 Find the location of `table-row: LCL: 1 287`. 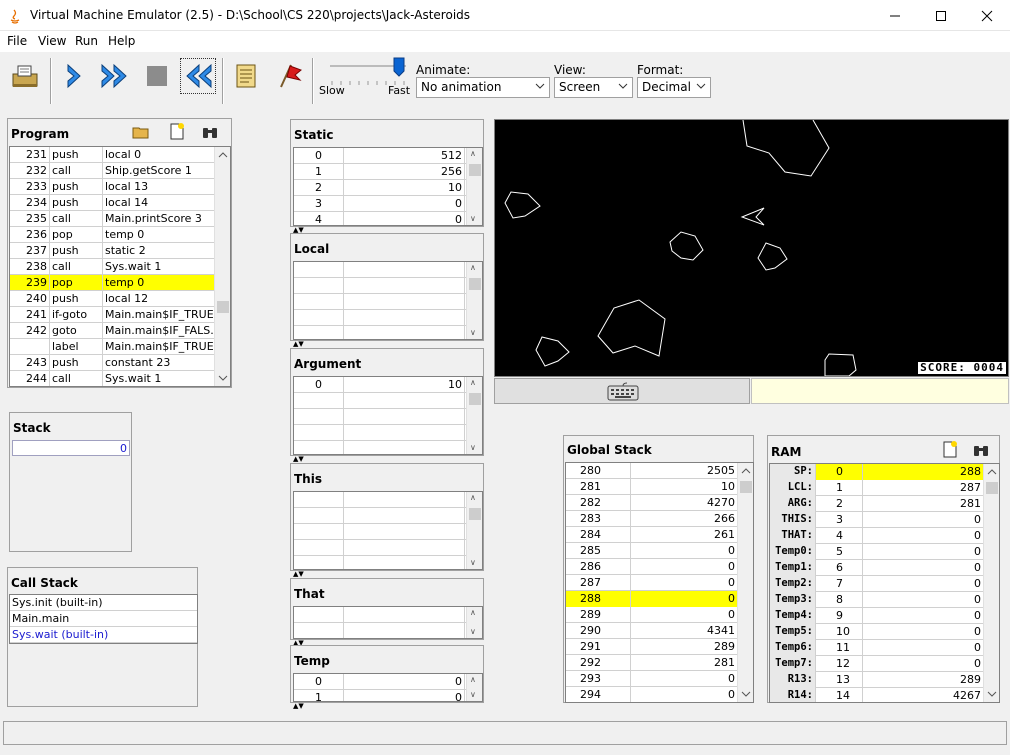

table-row: LCL: 1 287 is located at coordinates (884, 488).